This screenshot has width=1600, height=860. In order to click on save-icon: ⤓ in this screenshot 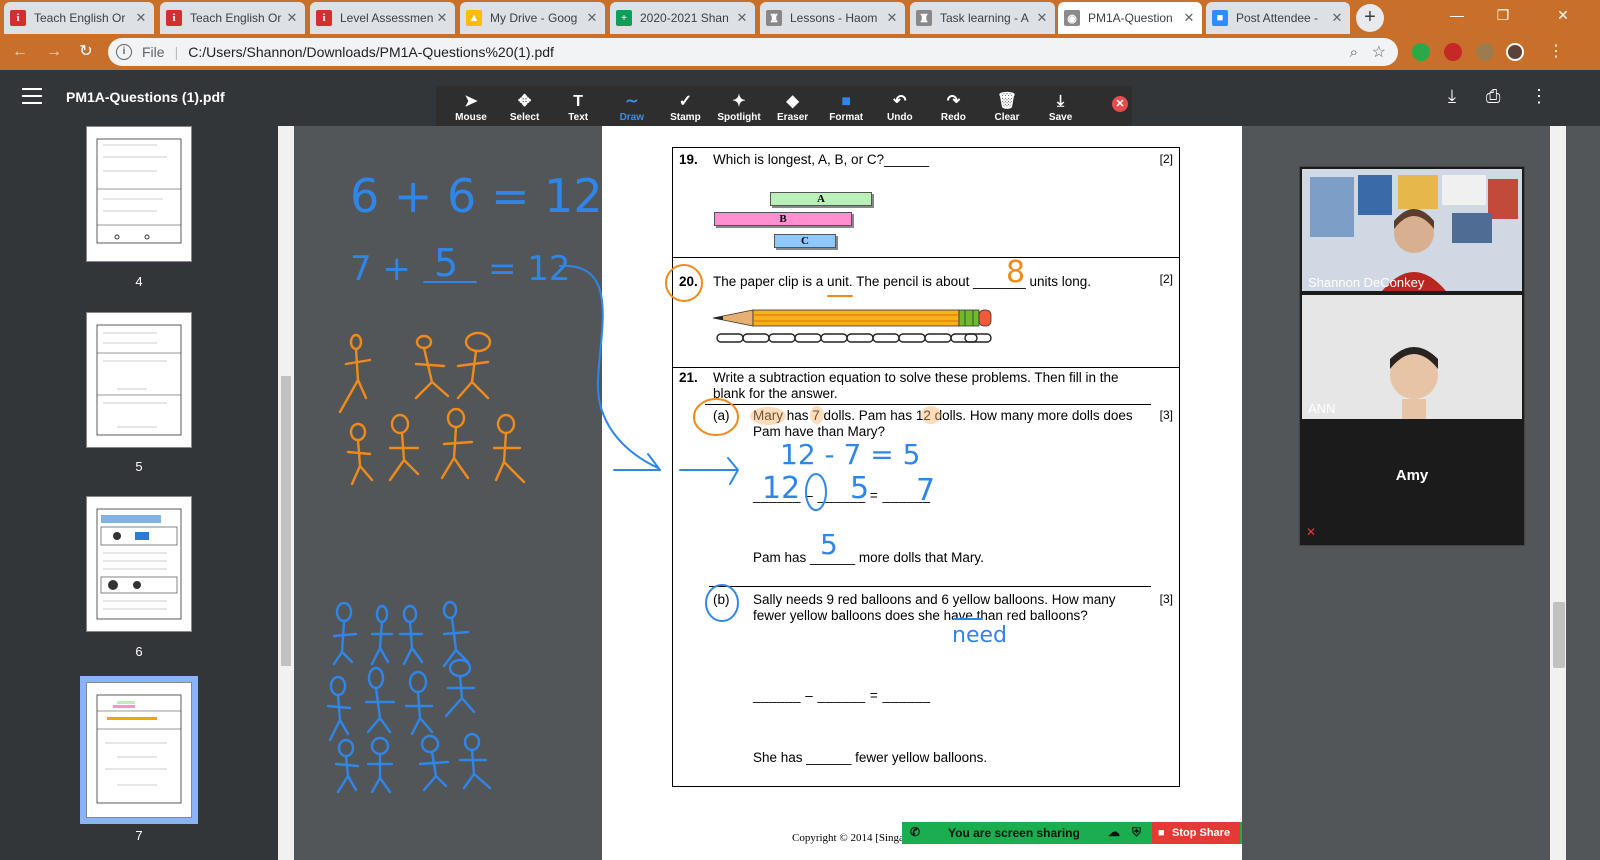, I will do `click(1061, 101)`.